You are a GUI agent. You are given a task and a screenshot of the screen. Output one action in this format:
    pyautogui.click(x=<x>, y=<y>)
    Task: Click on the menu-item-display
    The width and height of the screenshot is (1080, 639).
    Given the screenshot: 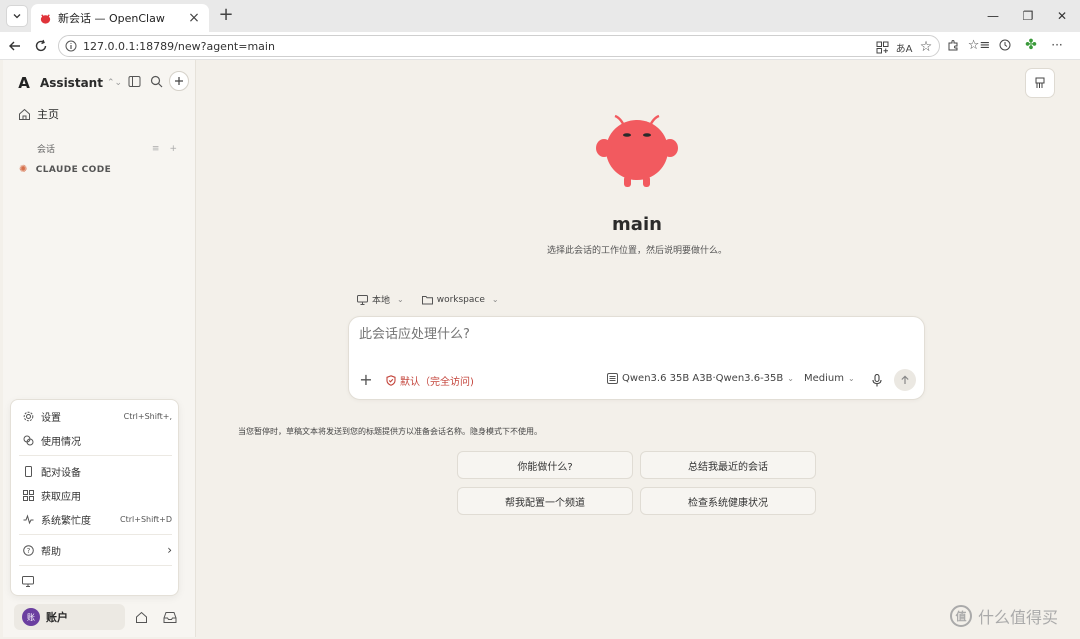 What is the action you would take?
    pyautogui.click(x=95, y=581)
    